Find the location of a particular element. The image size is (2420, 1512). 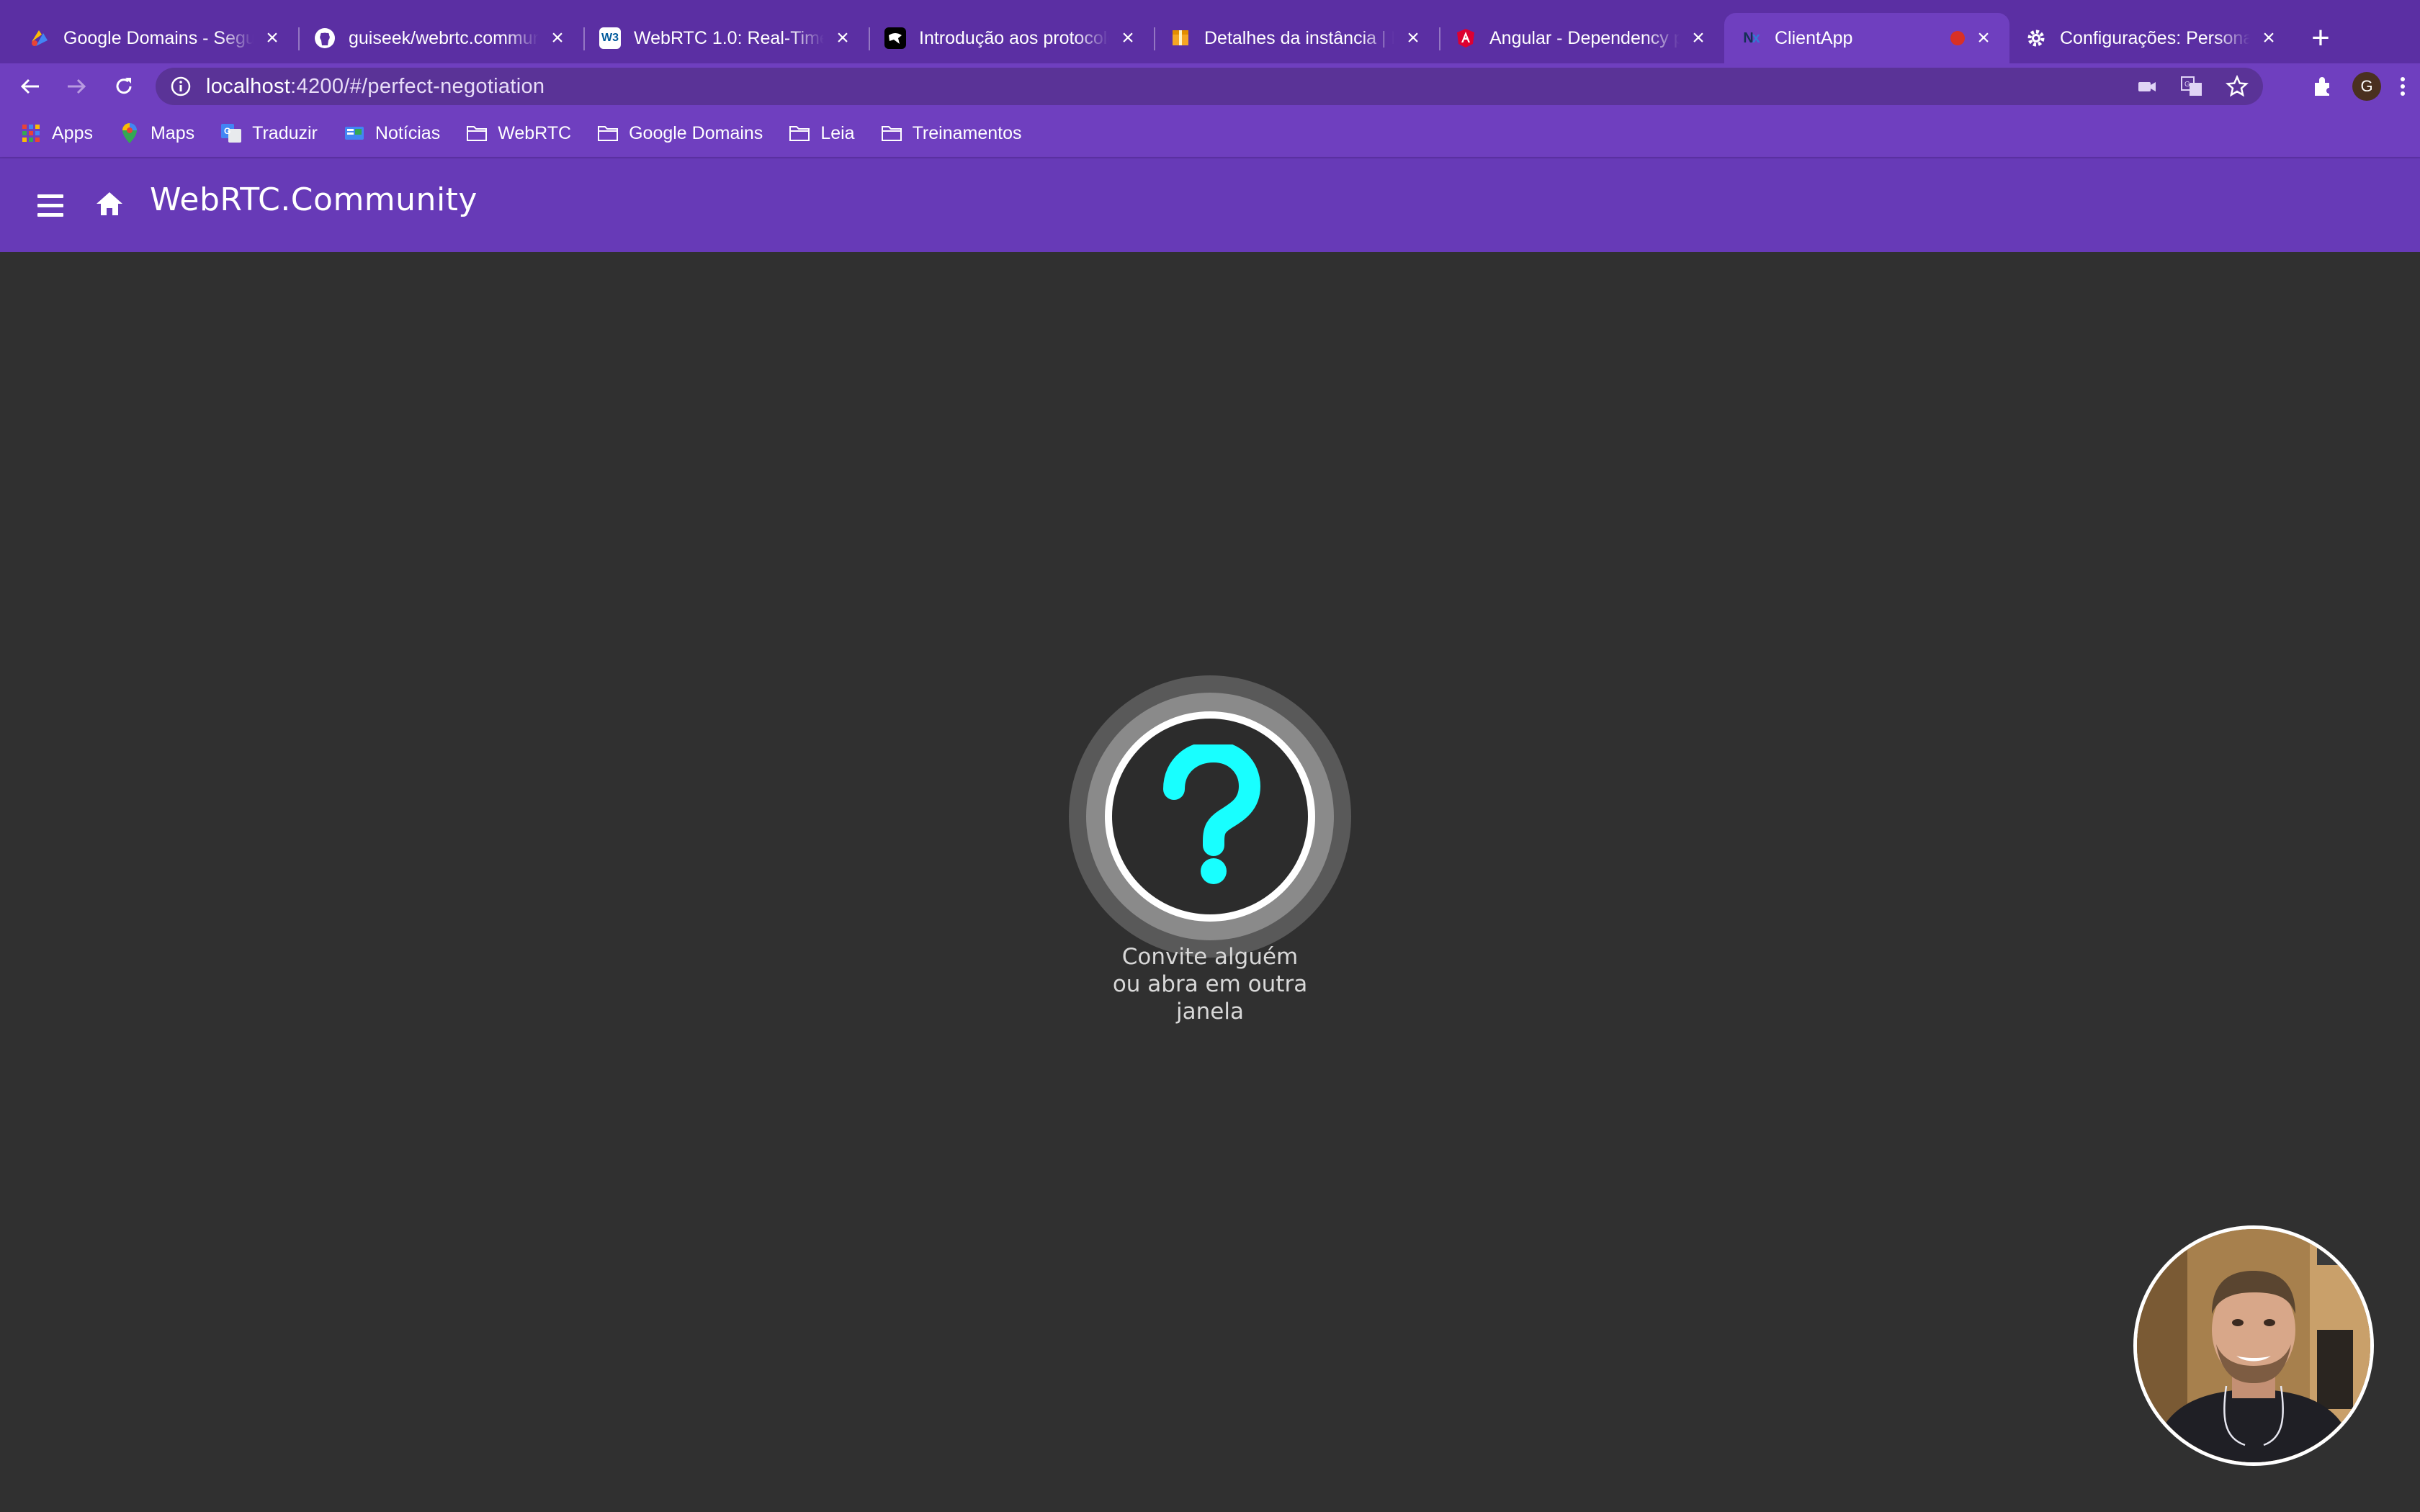

browser-tab-clientapp: Nx ClientApp × is located at coordinates (1866, 38).